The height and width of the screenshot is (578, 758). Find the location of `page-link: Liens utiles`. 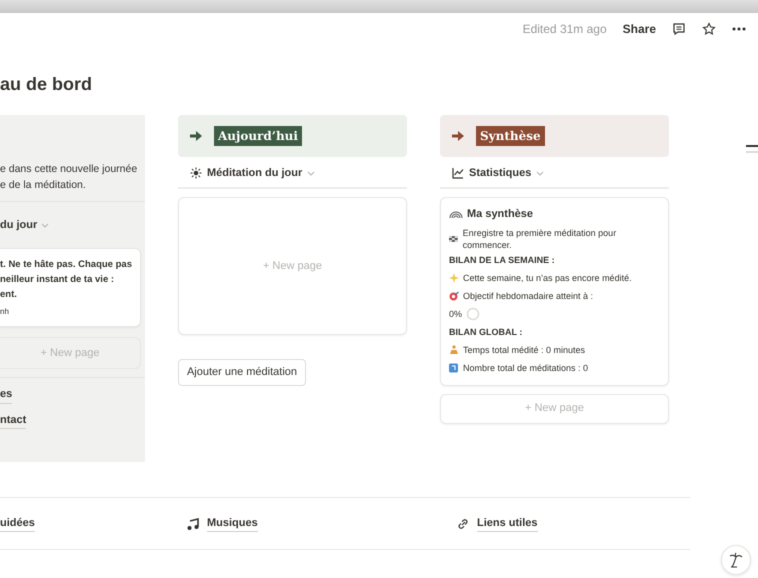

page-link: Liens utiles is located at coordinates (507, 523).